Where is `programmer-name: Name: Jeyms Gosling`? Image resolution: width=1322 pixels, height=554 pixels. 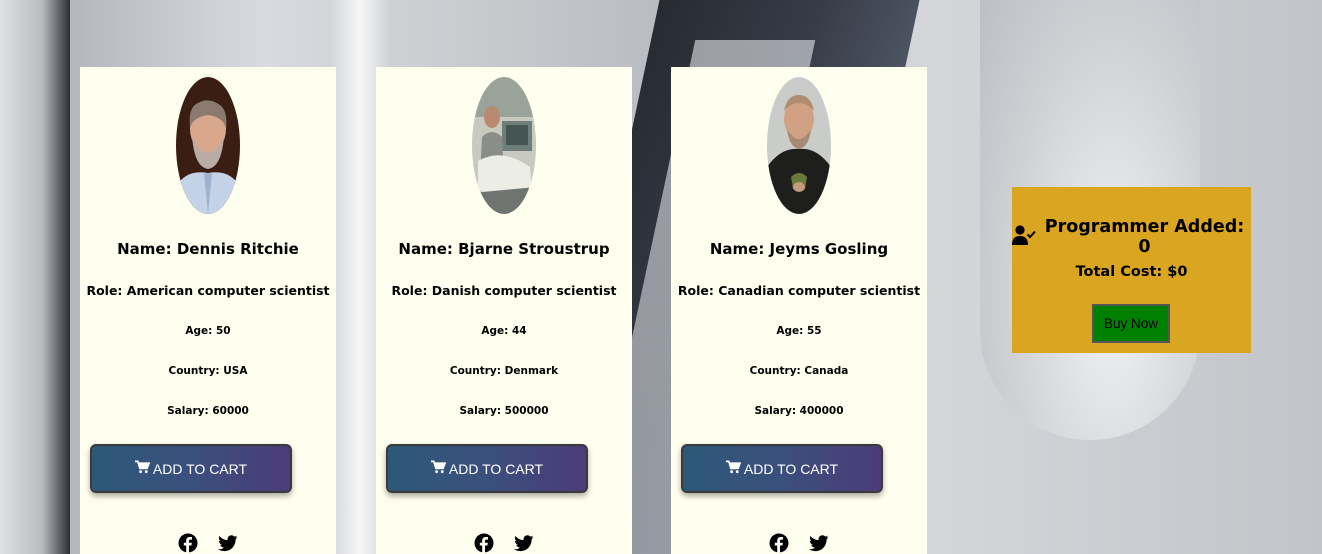
programmer-name: Name: Jeyms Gosling is located at coordinates (799, 249).